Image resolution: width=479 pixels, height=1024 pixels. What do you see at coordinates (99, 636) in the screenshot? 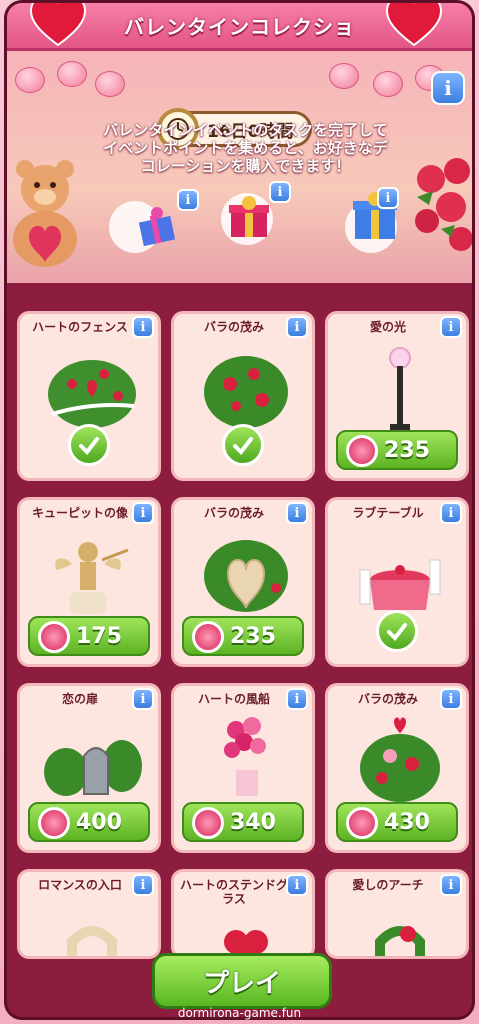
I see `price-text: 175` at bounding box center [99, 636].